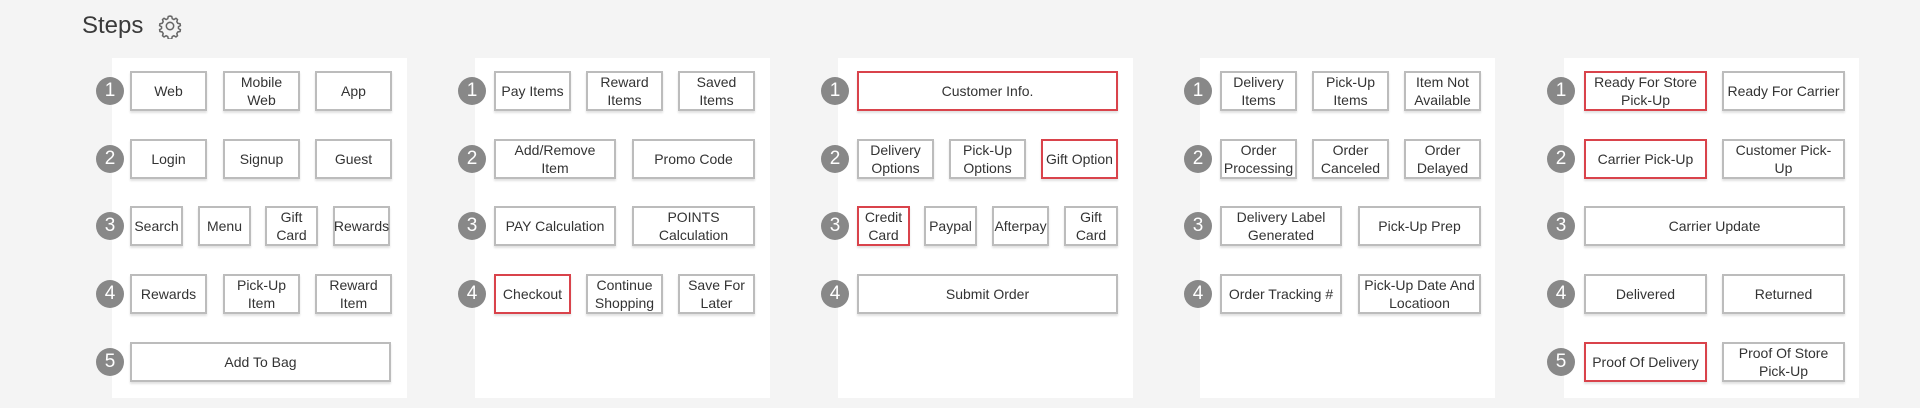 The width and height of the screenshot is (1920, 408). What do you see at coordinates (895, 159) in the screenshot?
I see `step-option-button: Delivery Options` at bounding box center [895, 159].